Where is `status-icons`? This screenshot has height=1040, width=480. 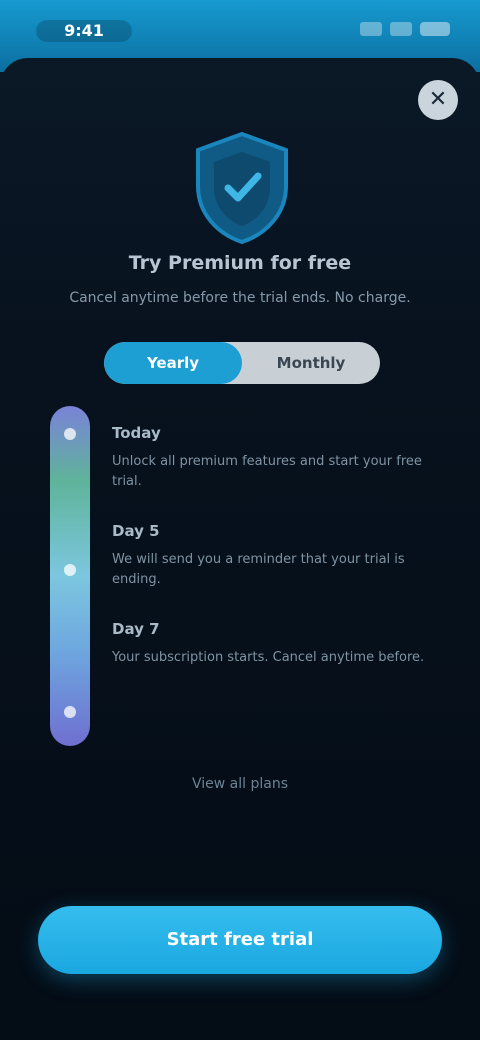 status-icons is located at coordinates (405, 29).